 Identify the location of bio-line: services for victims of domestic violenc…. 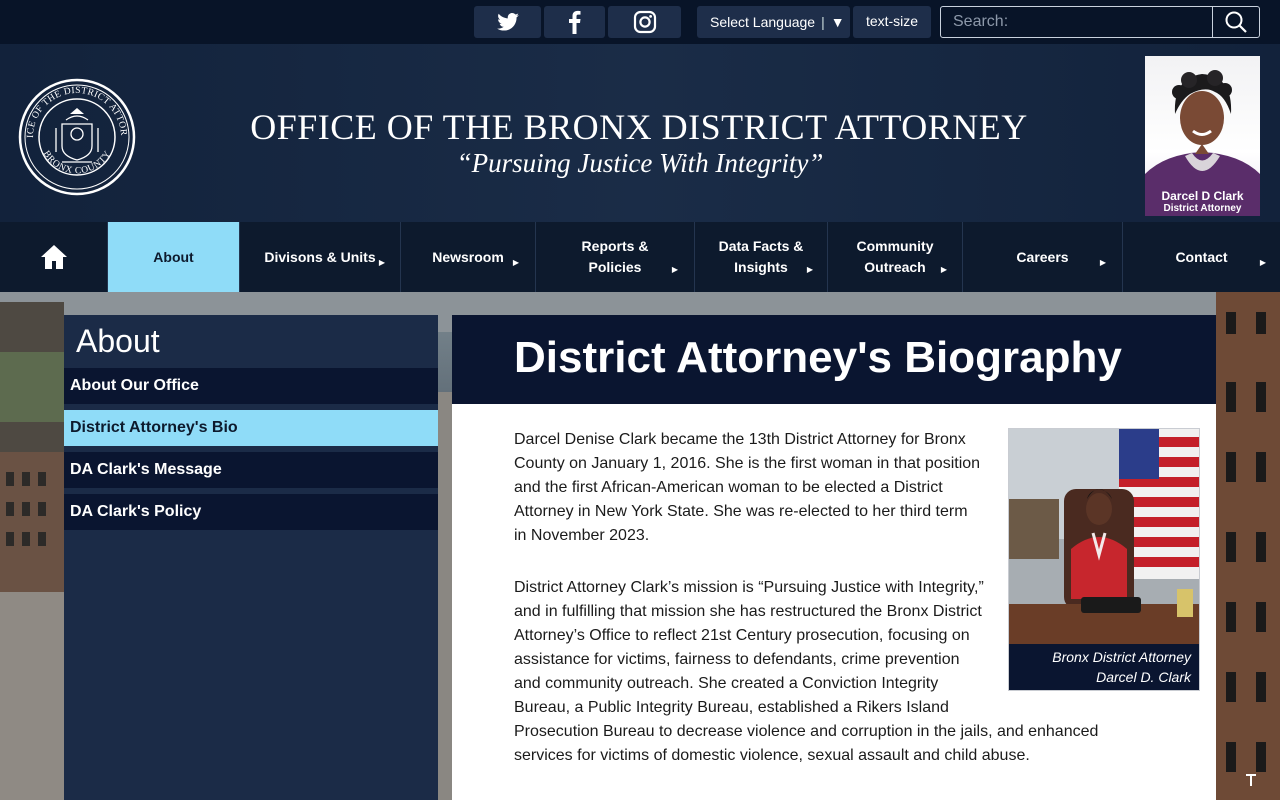
(772, 755).